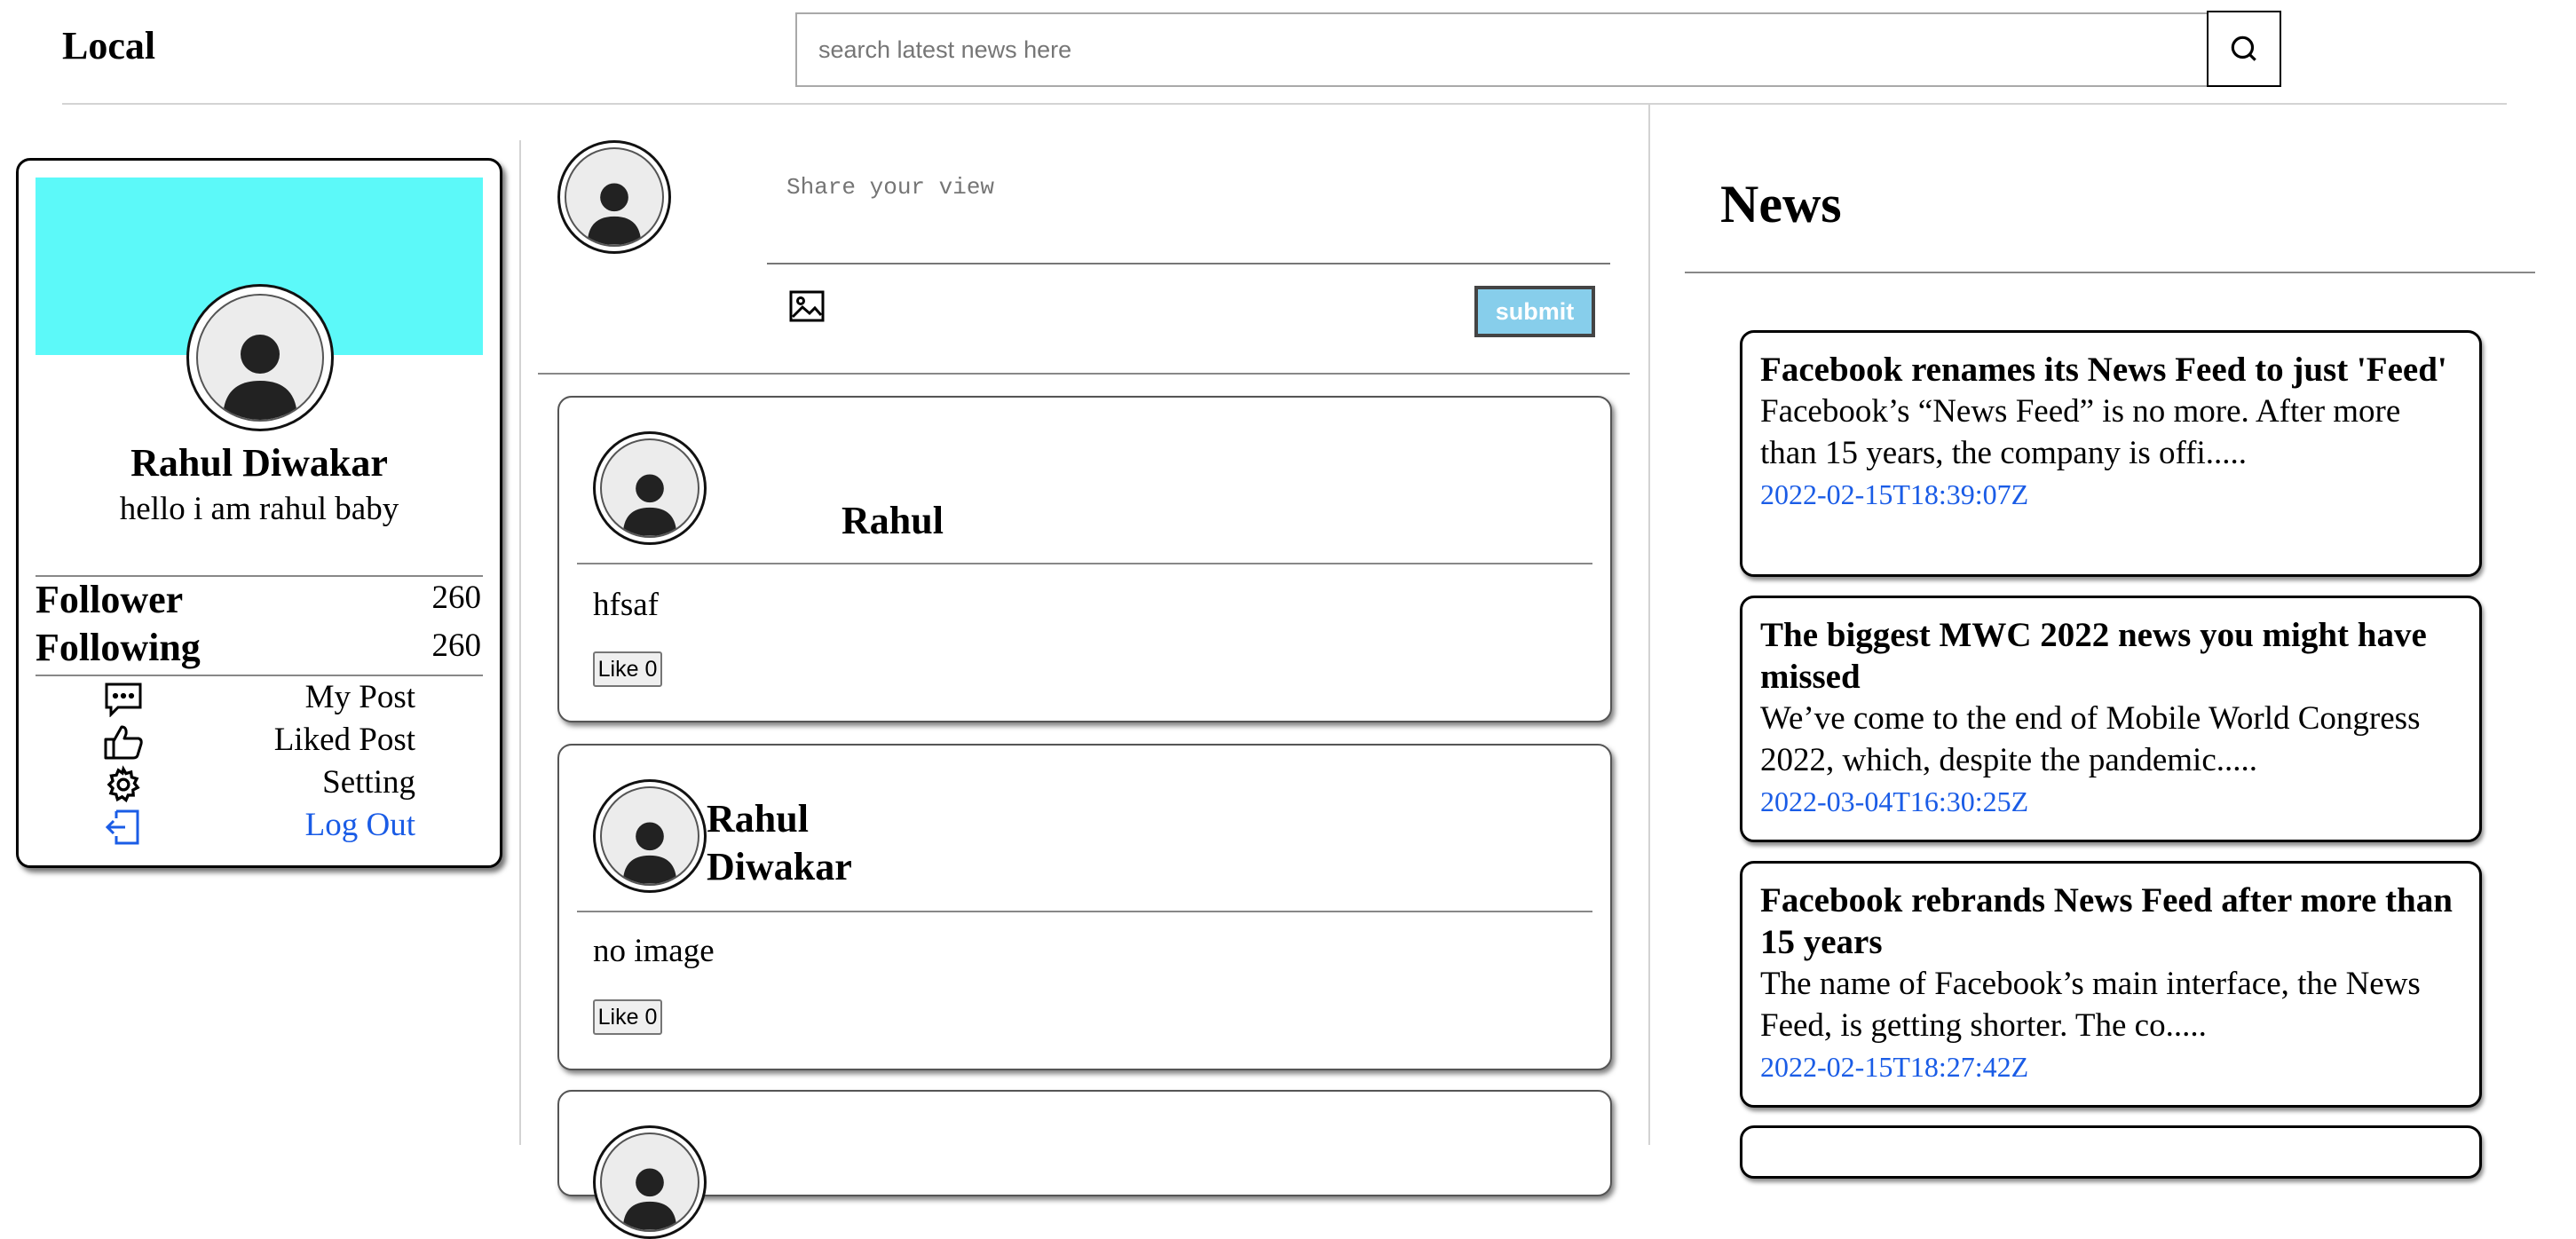 This screenshot has height=1239, width=2576. I want to click on news-heading: News, so click(1781, 204).